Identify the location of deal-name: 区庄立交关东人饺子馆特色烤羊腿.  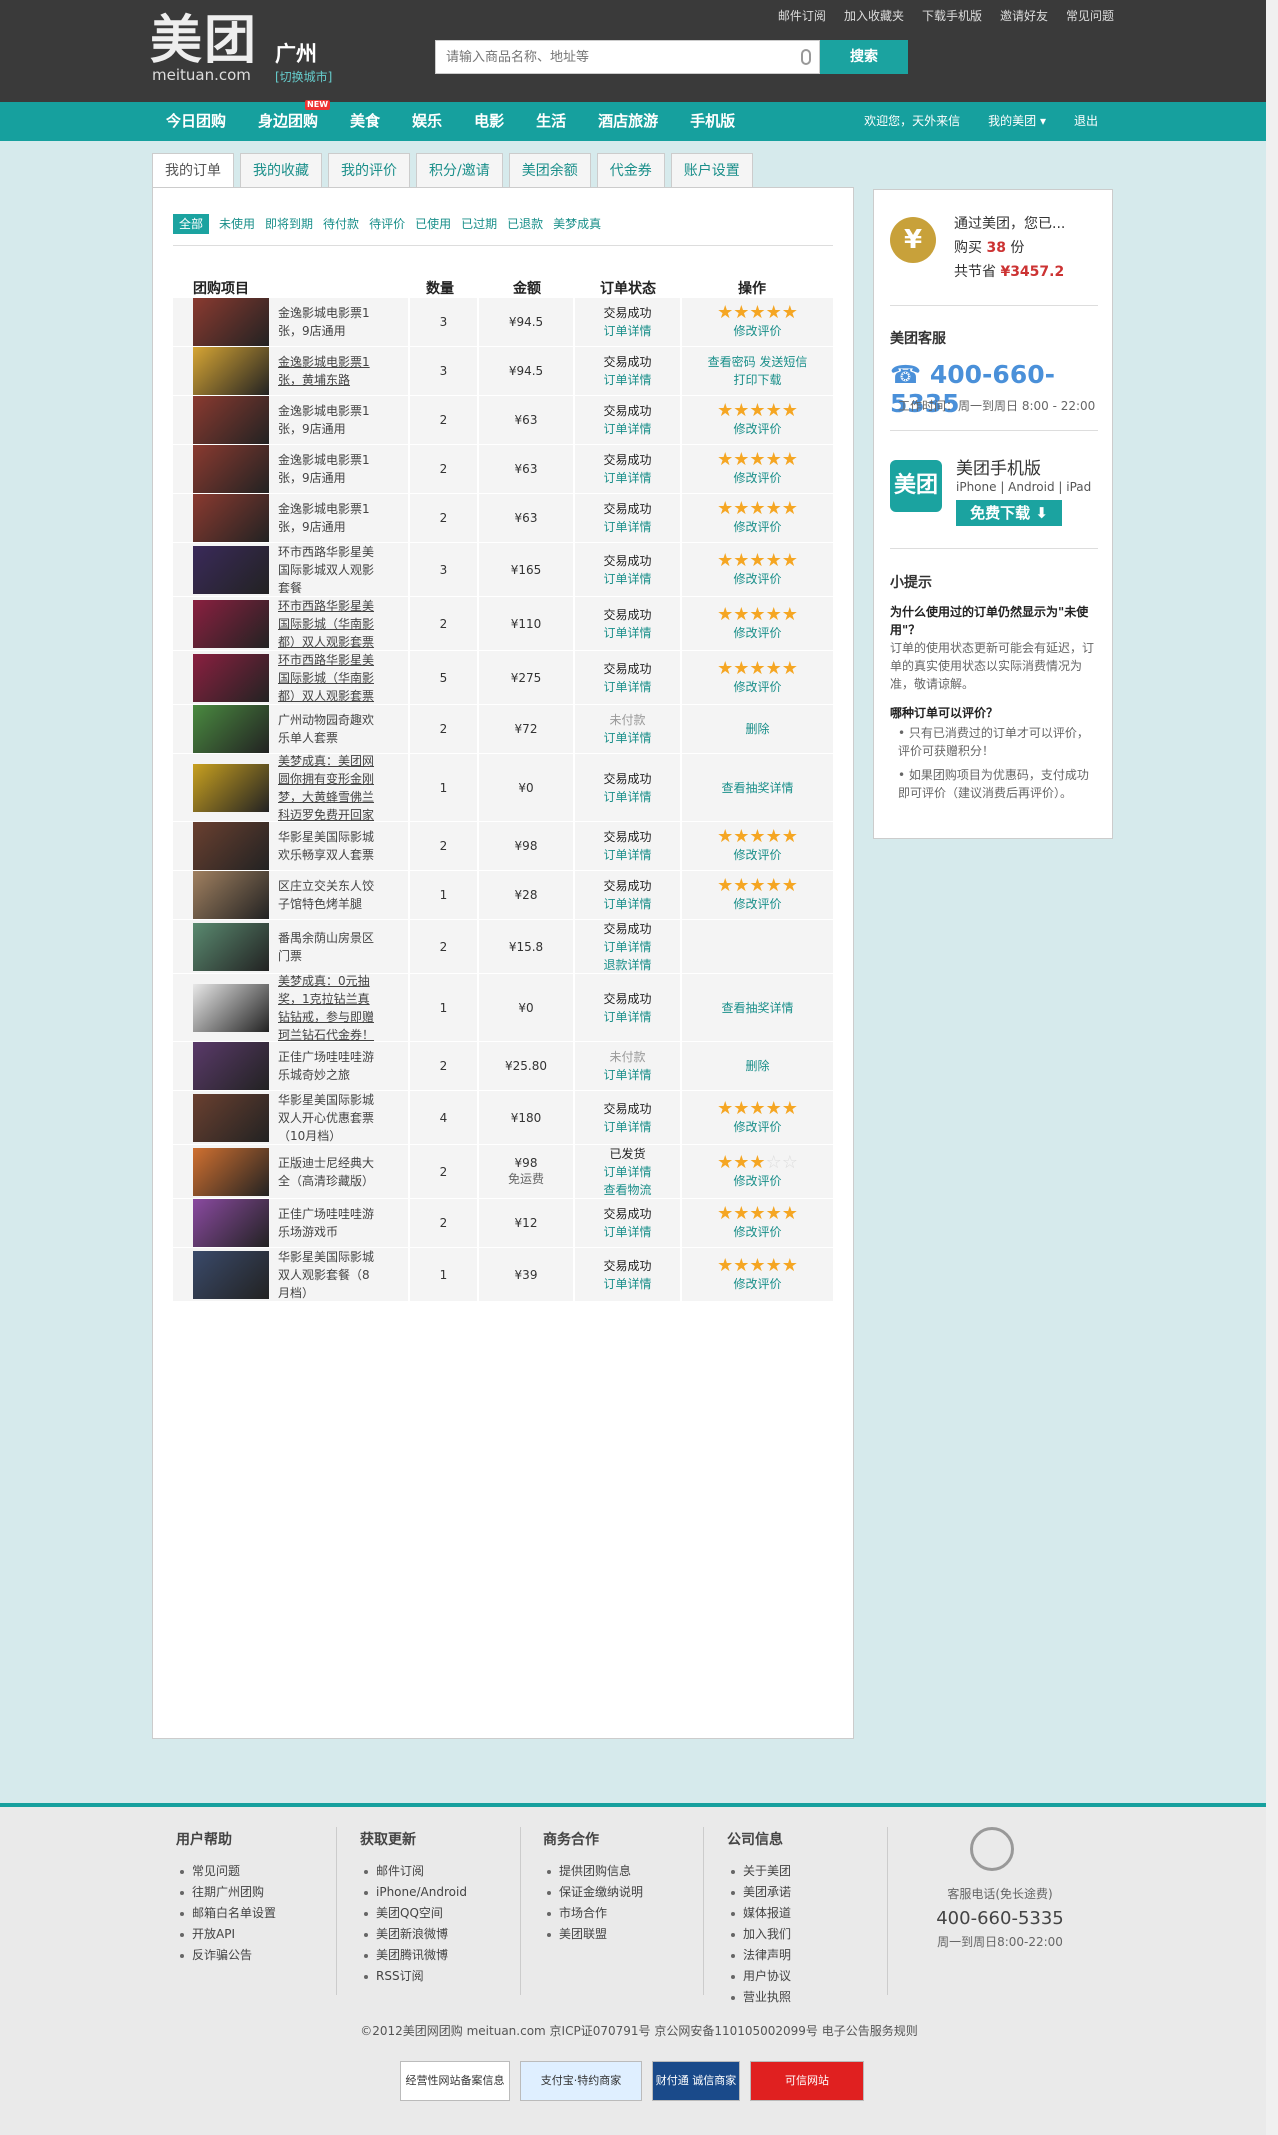
(328, 895).